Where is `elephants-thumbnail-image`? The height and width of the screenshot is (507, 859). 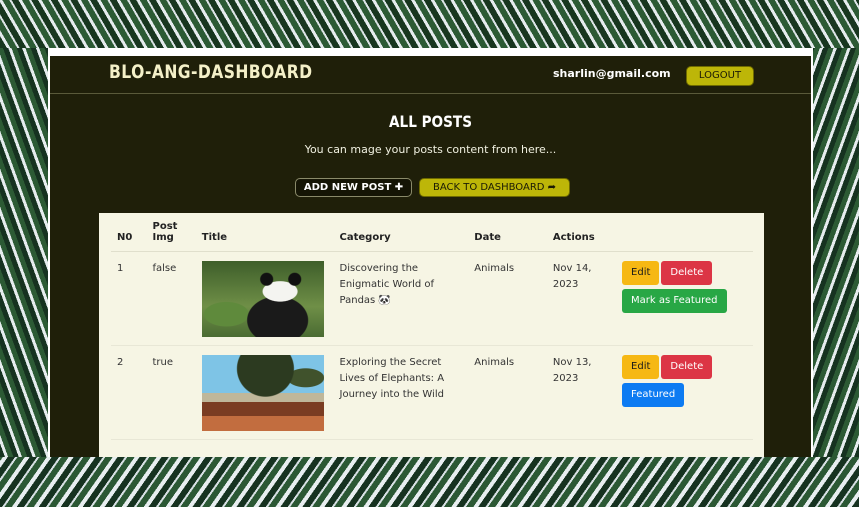 elephants-thumbnail-image is located at coordinates (262, 393).